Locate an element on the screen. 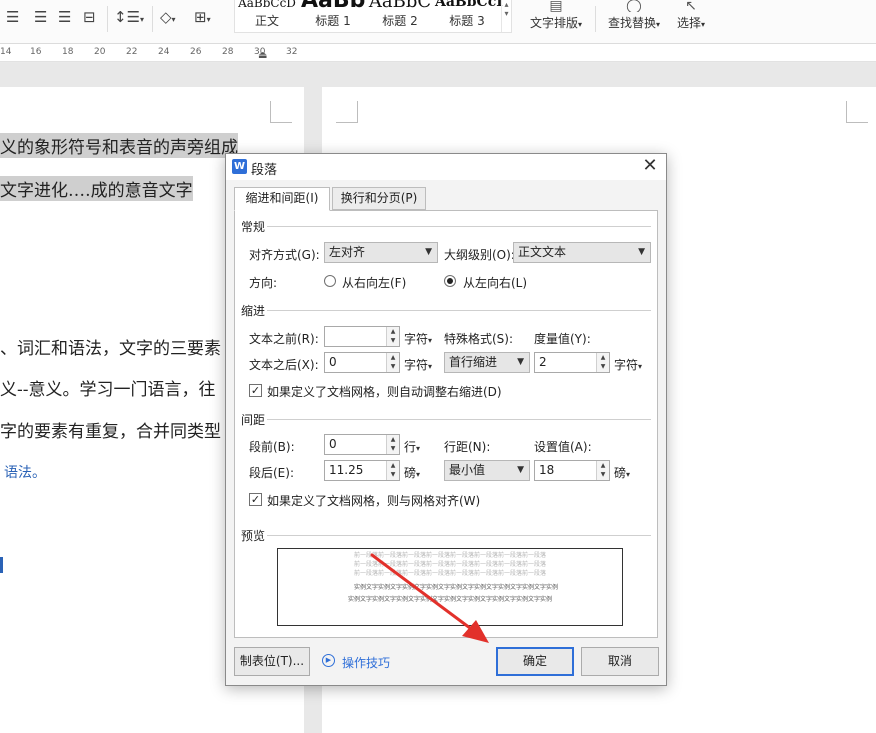 Image resolution: width=876 pixels, height=733 pixels. space-before-unit: 行▾ is located at coordinates (412, 446).